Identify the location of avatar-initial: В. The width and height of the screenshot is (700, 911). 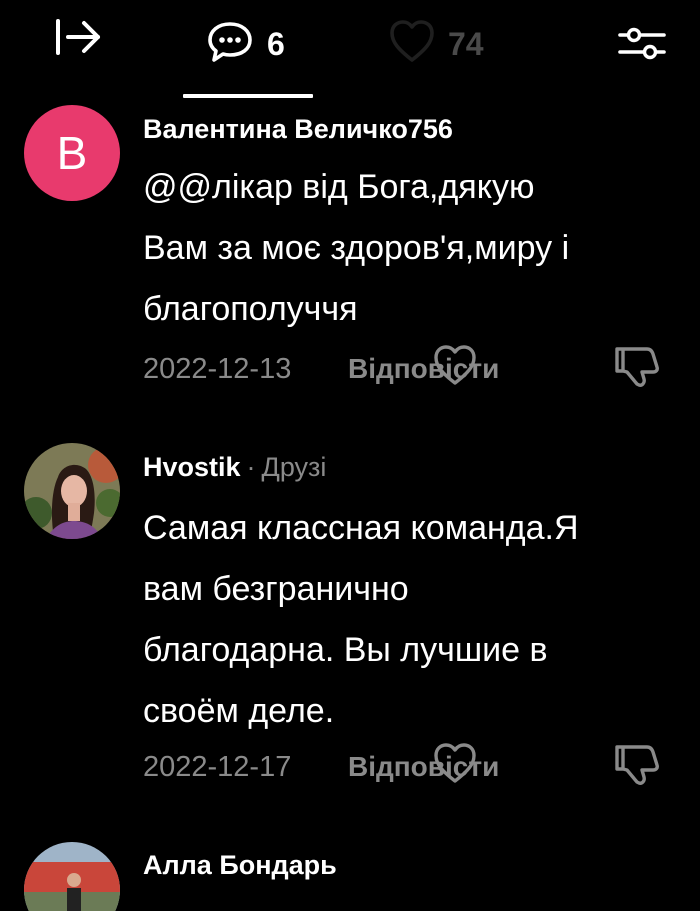
(72, 153).